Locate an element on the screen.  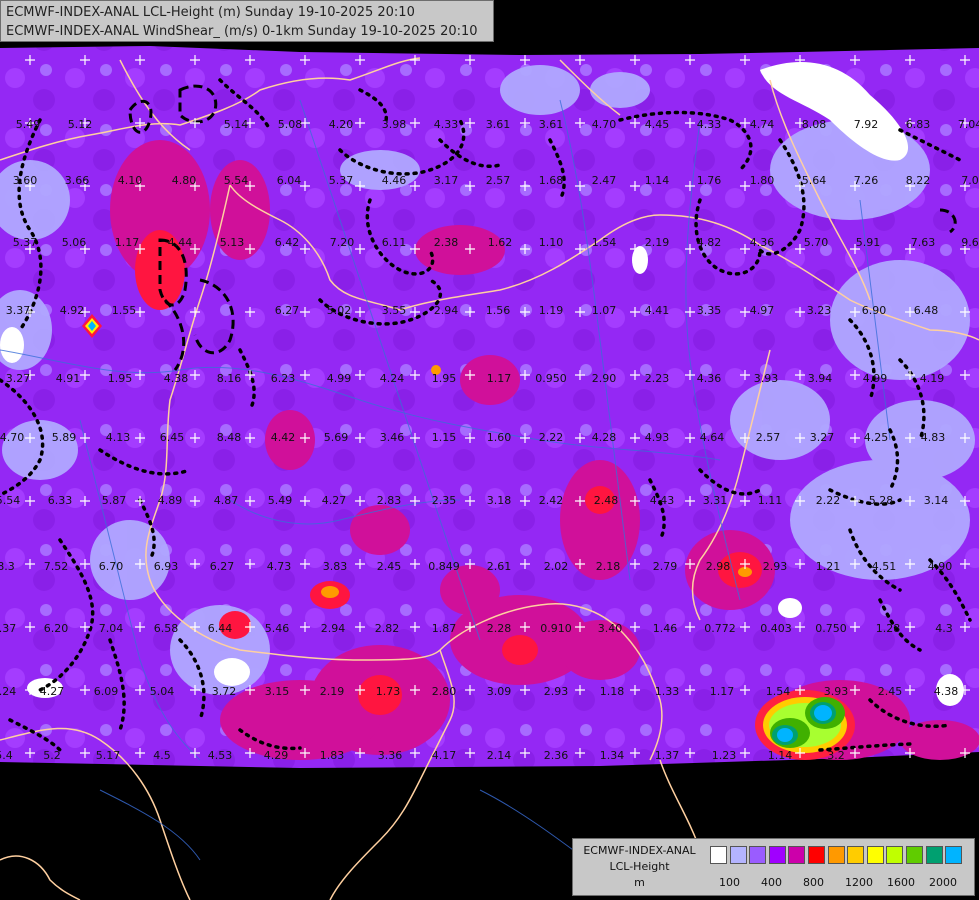
windshear-value-label: 2.02 is located at coordinates (556, 566).